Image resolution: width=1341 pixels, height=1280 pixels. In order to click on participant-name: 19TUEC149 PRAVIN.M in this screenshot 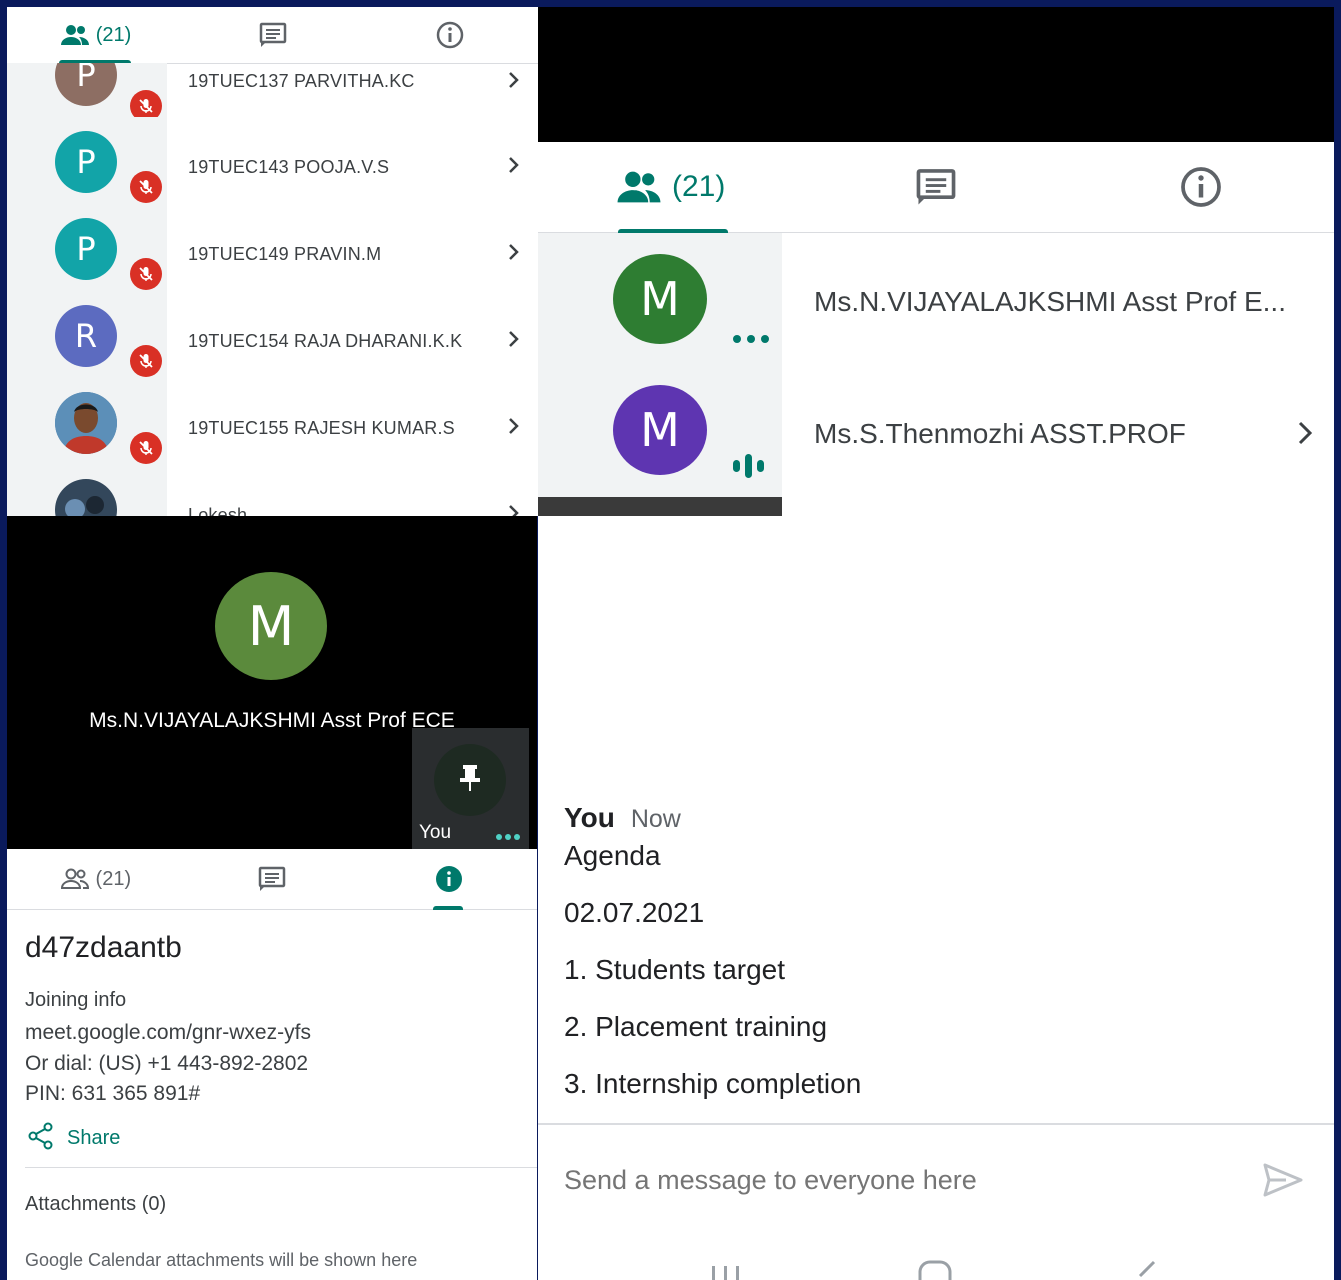, I will do `click(285, 254)`.